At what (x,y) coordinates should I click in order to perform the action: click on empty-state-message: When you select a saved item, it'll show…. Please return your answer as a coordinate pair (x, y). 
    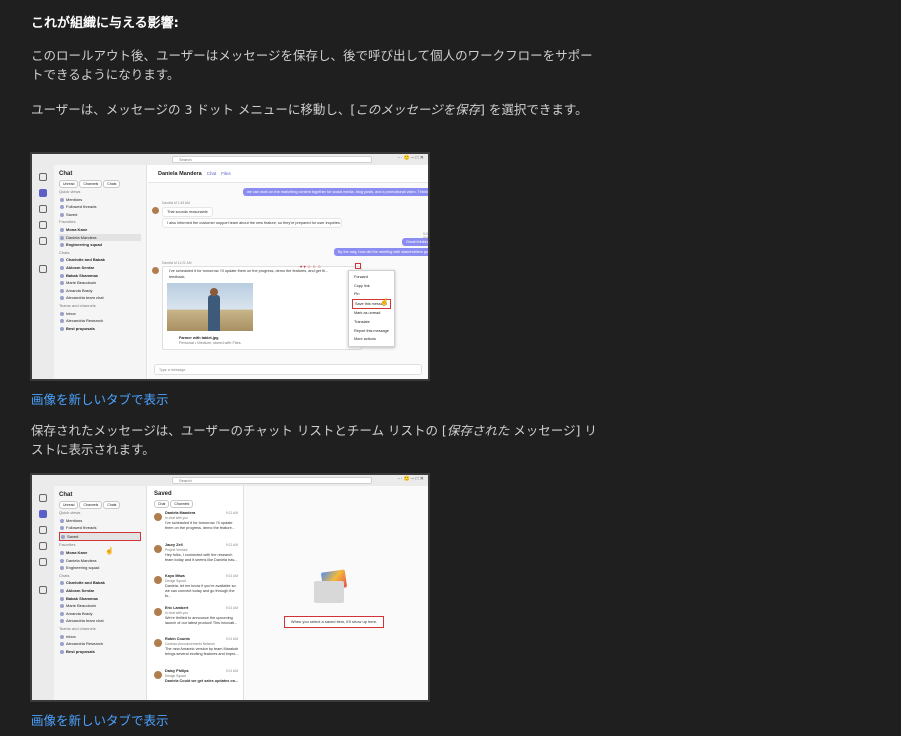
    Looking at the image, I should click on (334, 622).